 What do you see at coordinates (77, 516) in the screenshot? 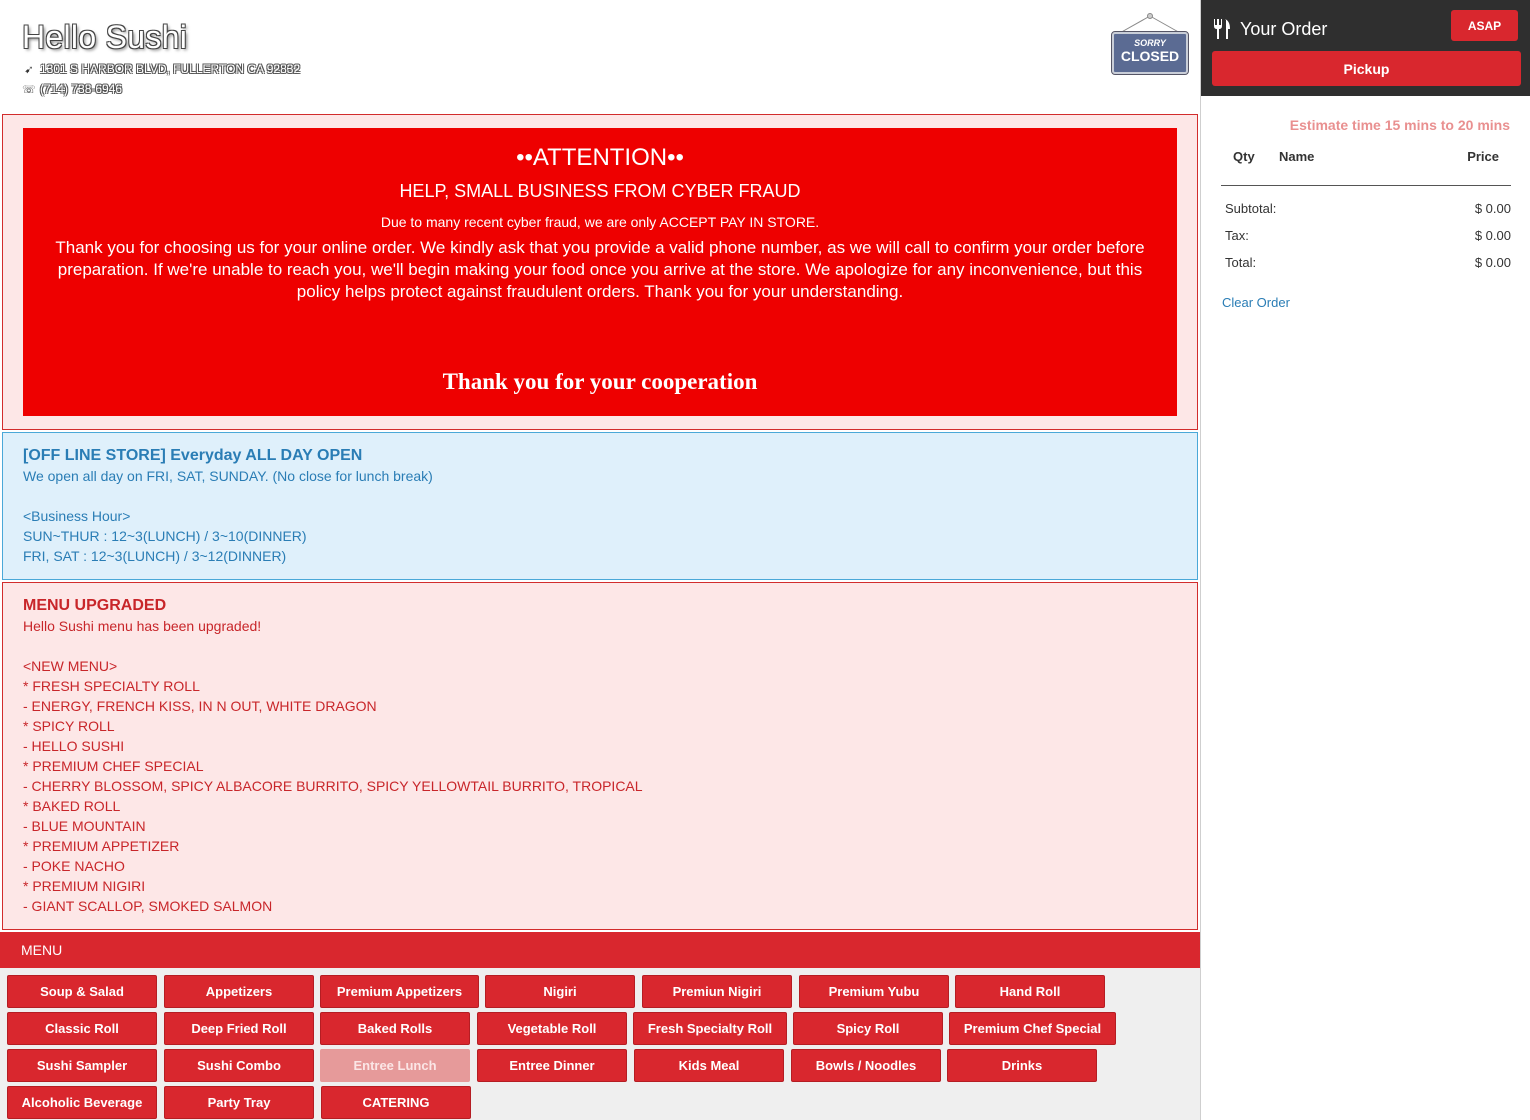
I see `hours-line: <Business Hour>` at bounding box center [77, 516].